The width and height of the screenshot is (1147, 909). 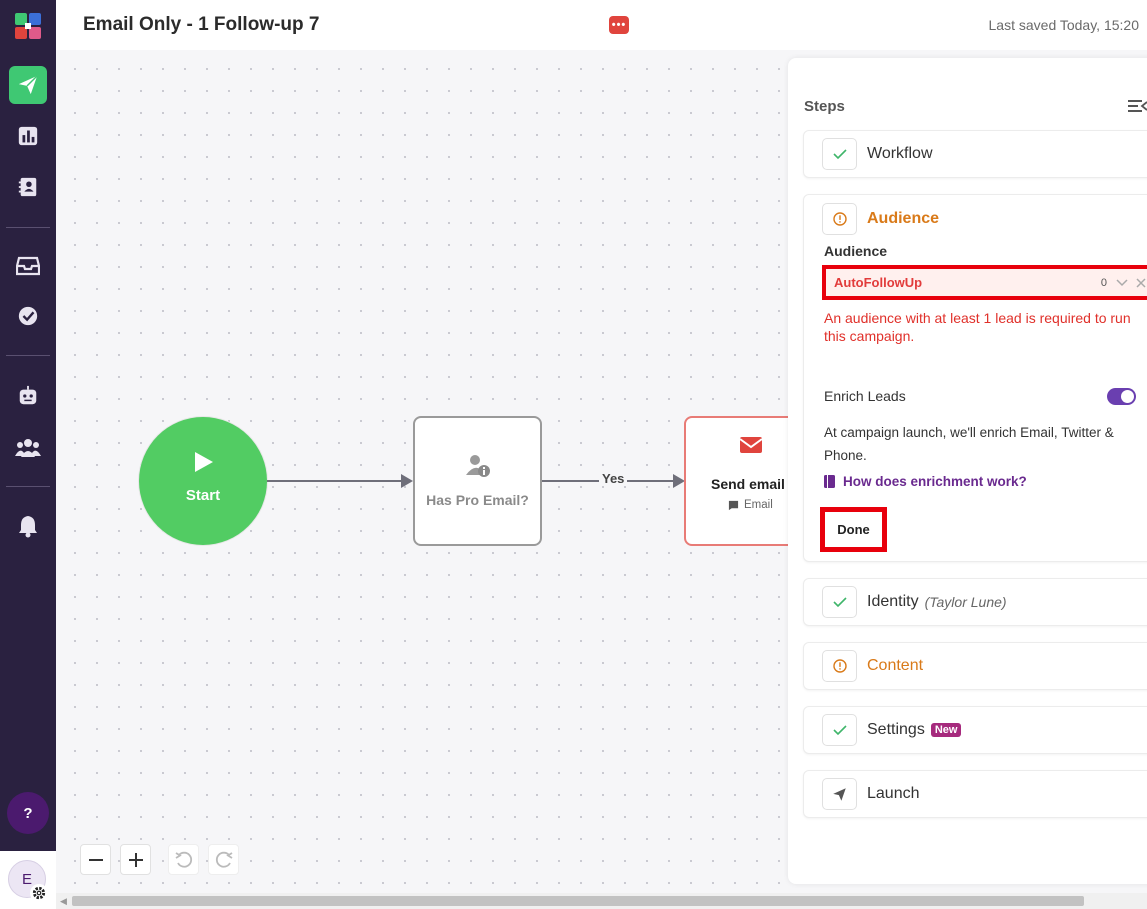 I want to click on minus-icon, so click(x=95, y=859).